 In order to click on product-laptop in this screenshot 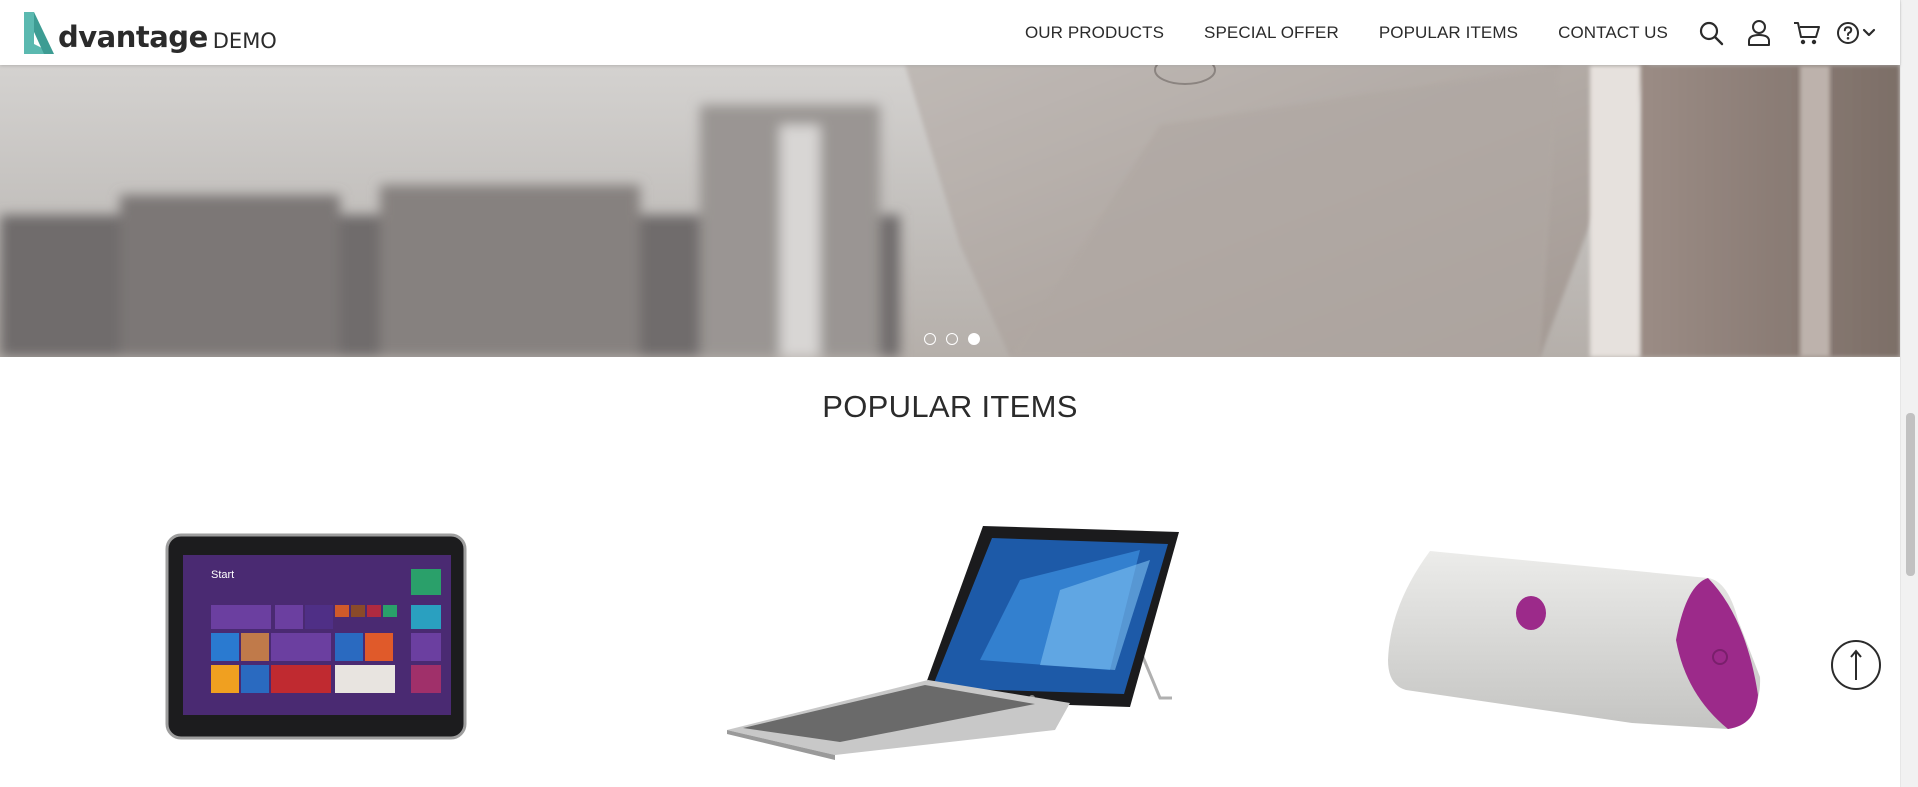, I will do `click(950, 640)`.